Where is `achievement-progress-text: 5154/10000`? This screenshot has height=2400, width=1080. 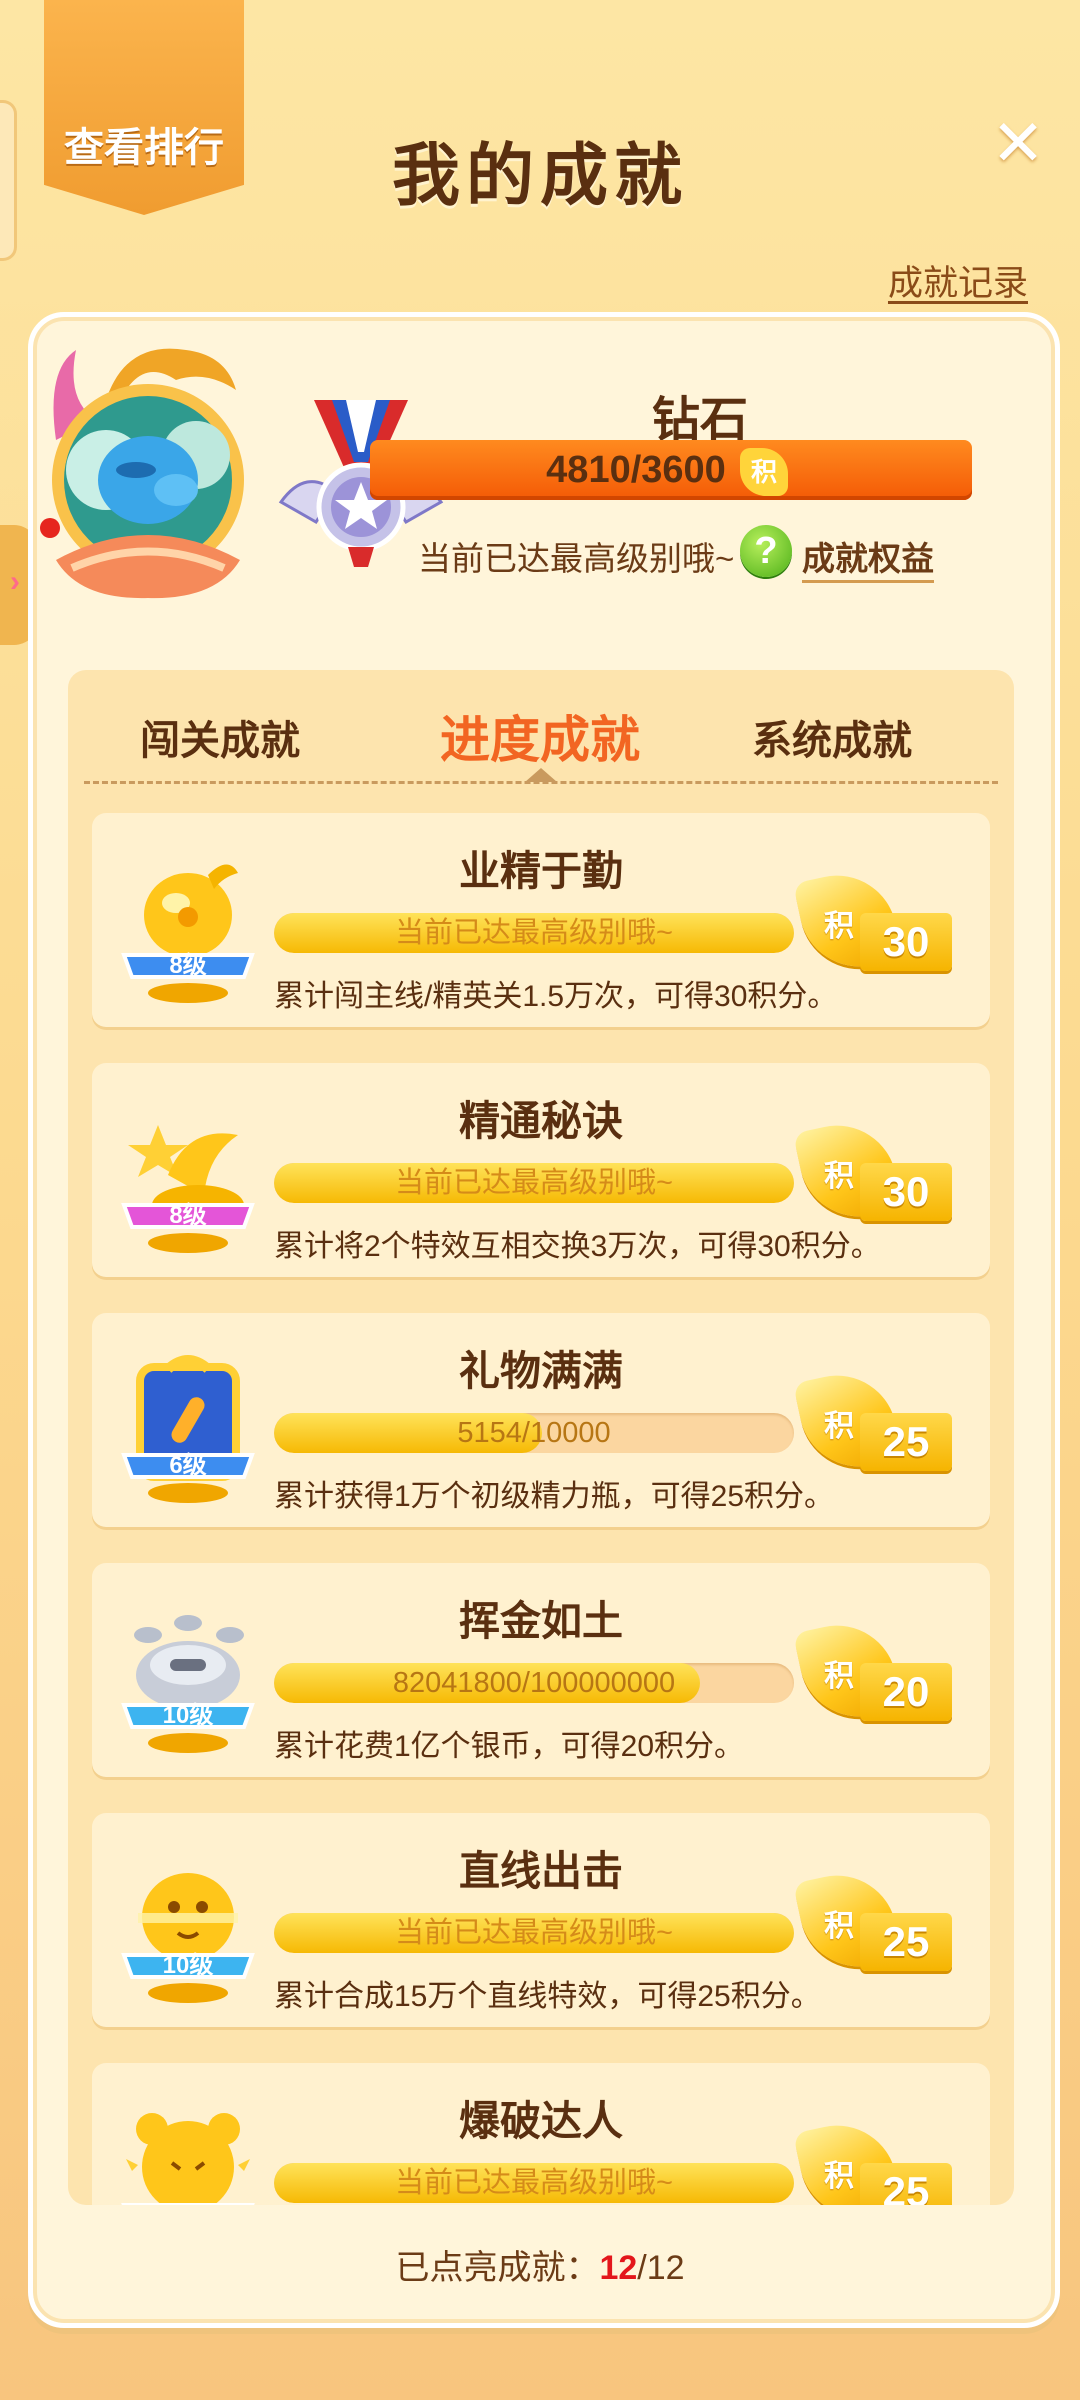 achievement-progress-text: 5154/10000 is located at coordinates (534, 1433).